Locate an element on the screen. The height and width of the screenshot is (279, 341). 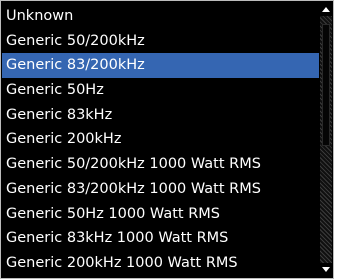
list-item-generic-50-200khz-1000w: Generic 50/200kHz 1000 Watt RMS is located at coordinates (160, 164).